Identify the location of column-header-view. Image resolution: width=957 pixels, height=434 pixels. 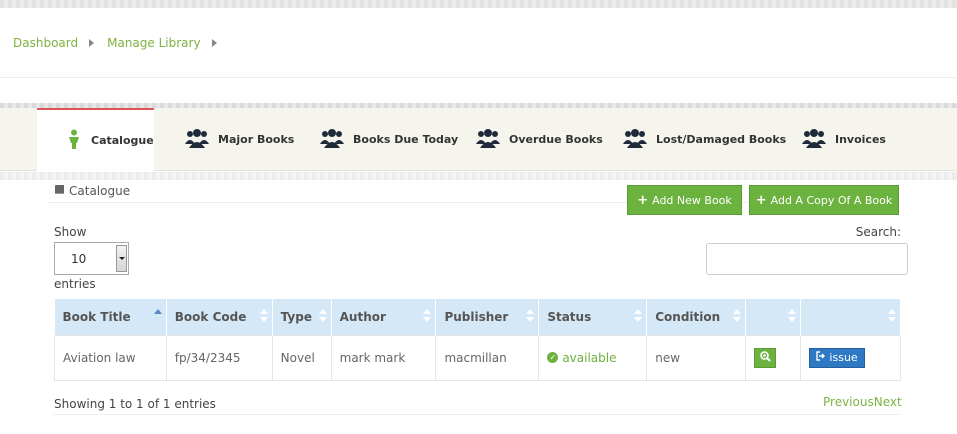
(773, 317).